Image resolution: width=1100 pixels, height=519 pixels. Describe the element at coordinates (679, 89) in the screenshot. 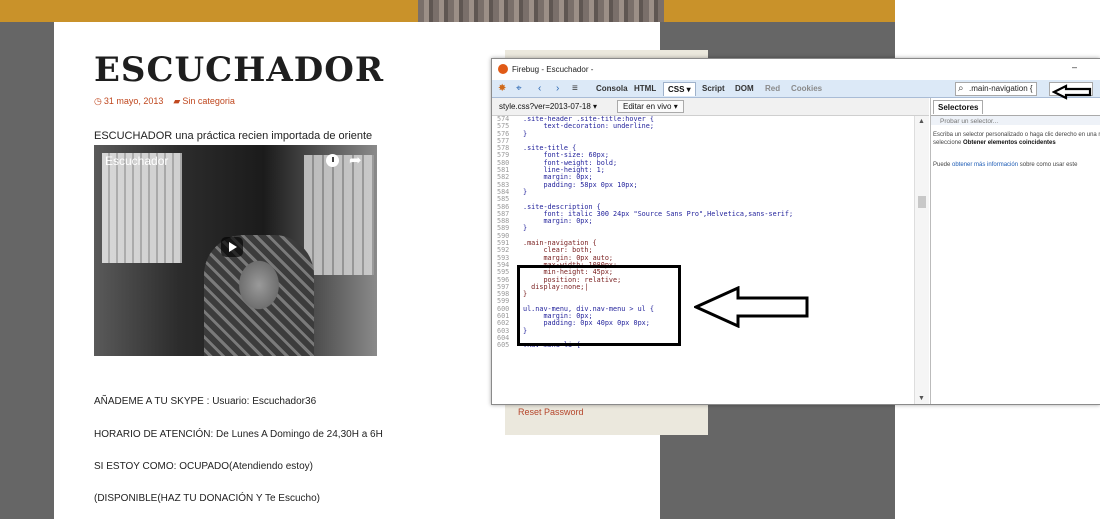

I see `tab-css: CSS ▾` at that location.